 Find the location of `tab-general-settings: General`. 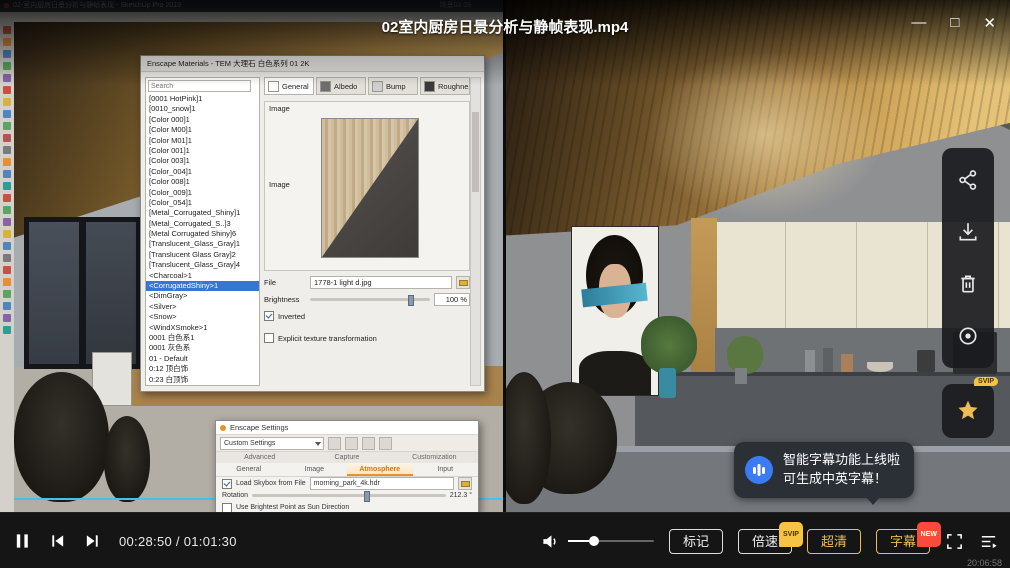

tab-general-settings: General is located at coordinates (249, 469).